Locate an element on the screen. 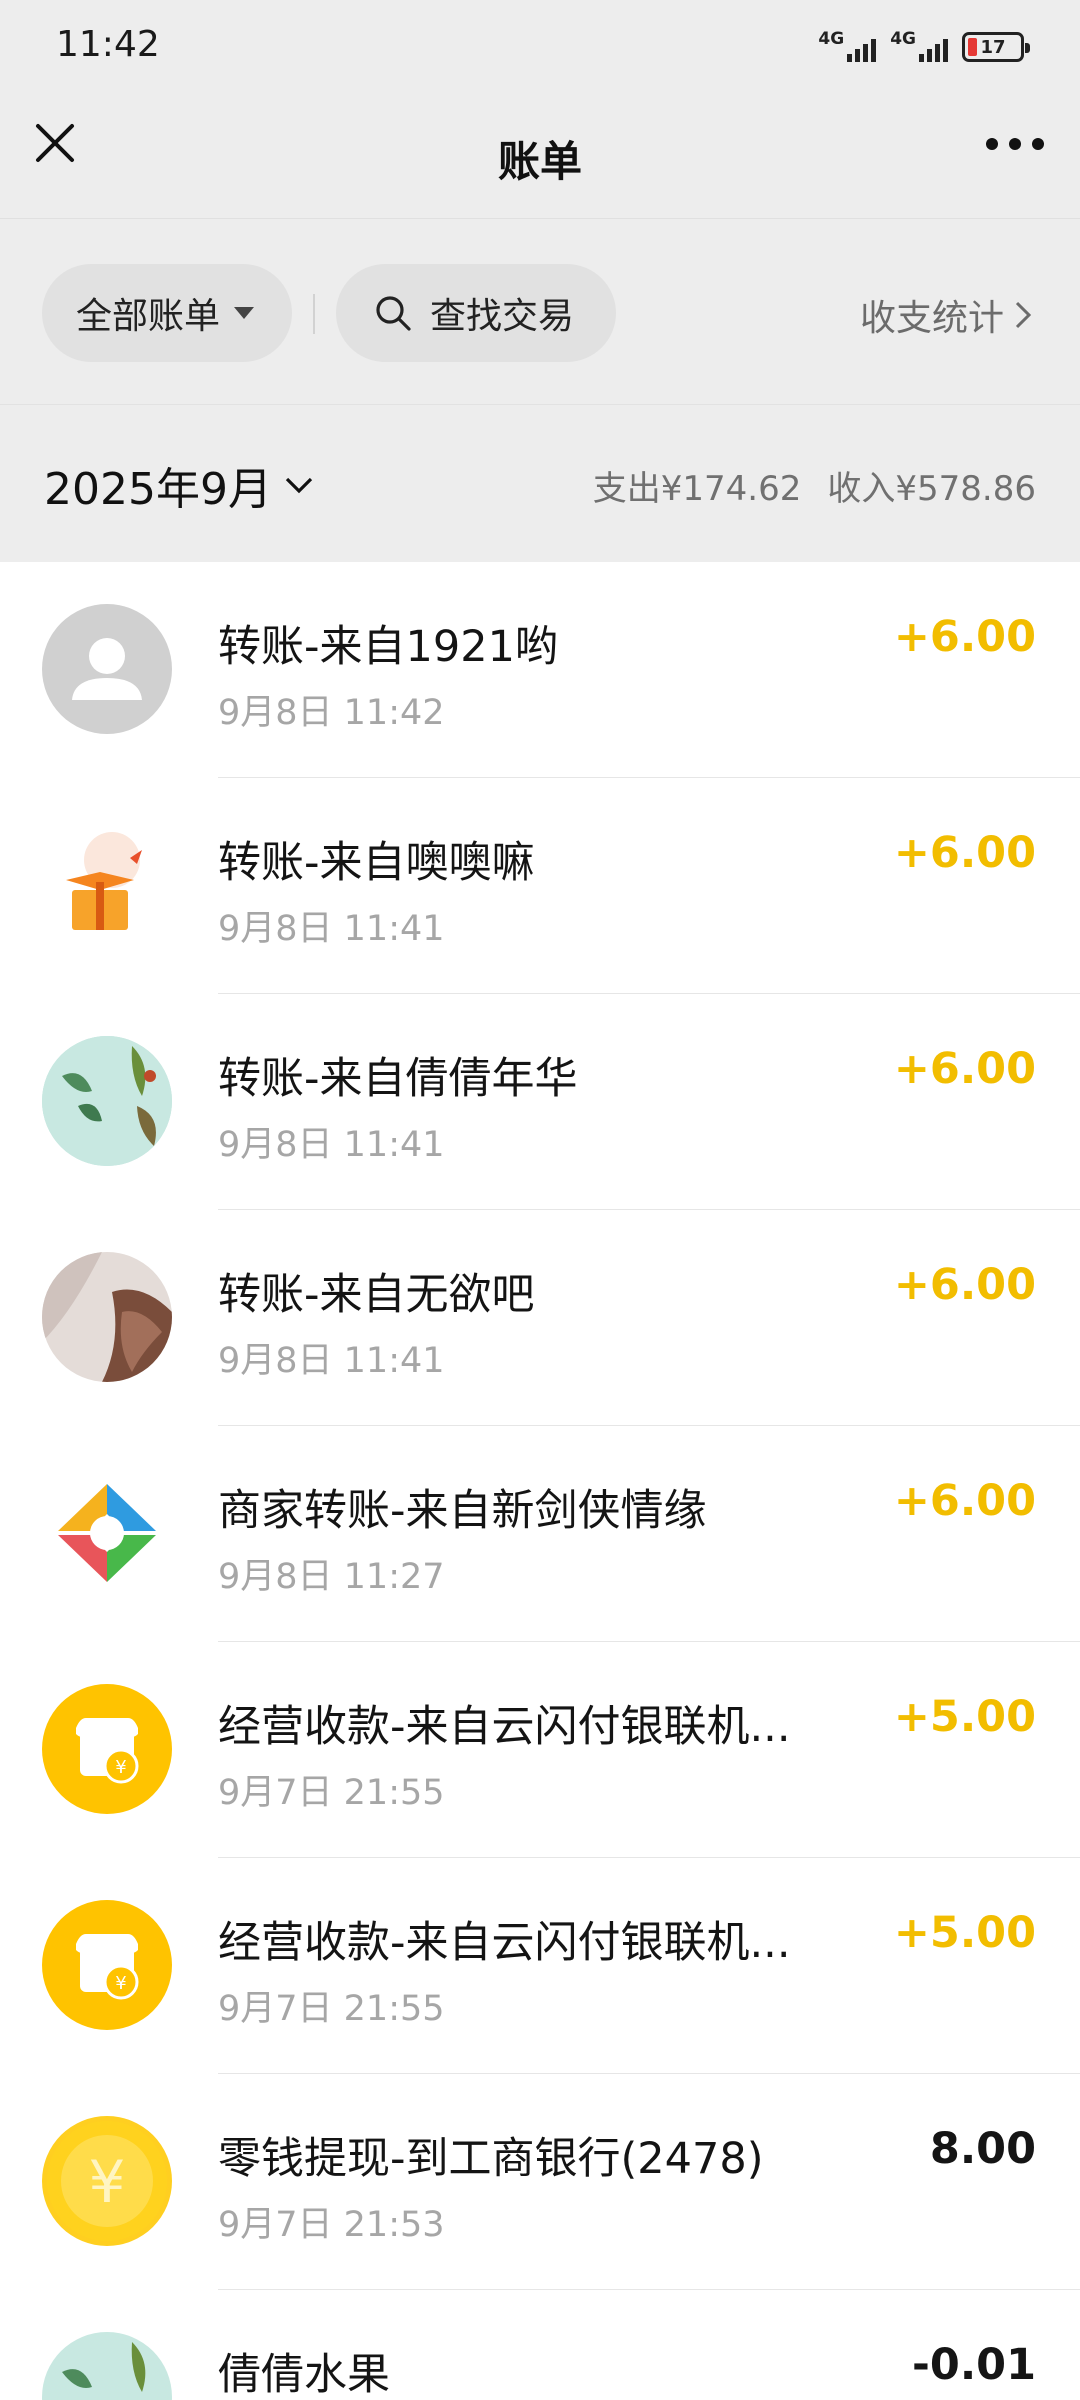 The image size is (1080, 2400). chevron-down-icon is located at coordinates (299, 485).